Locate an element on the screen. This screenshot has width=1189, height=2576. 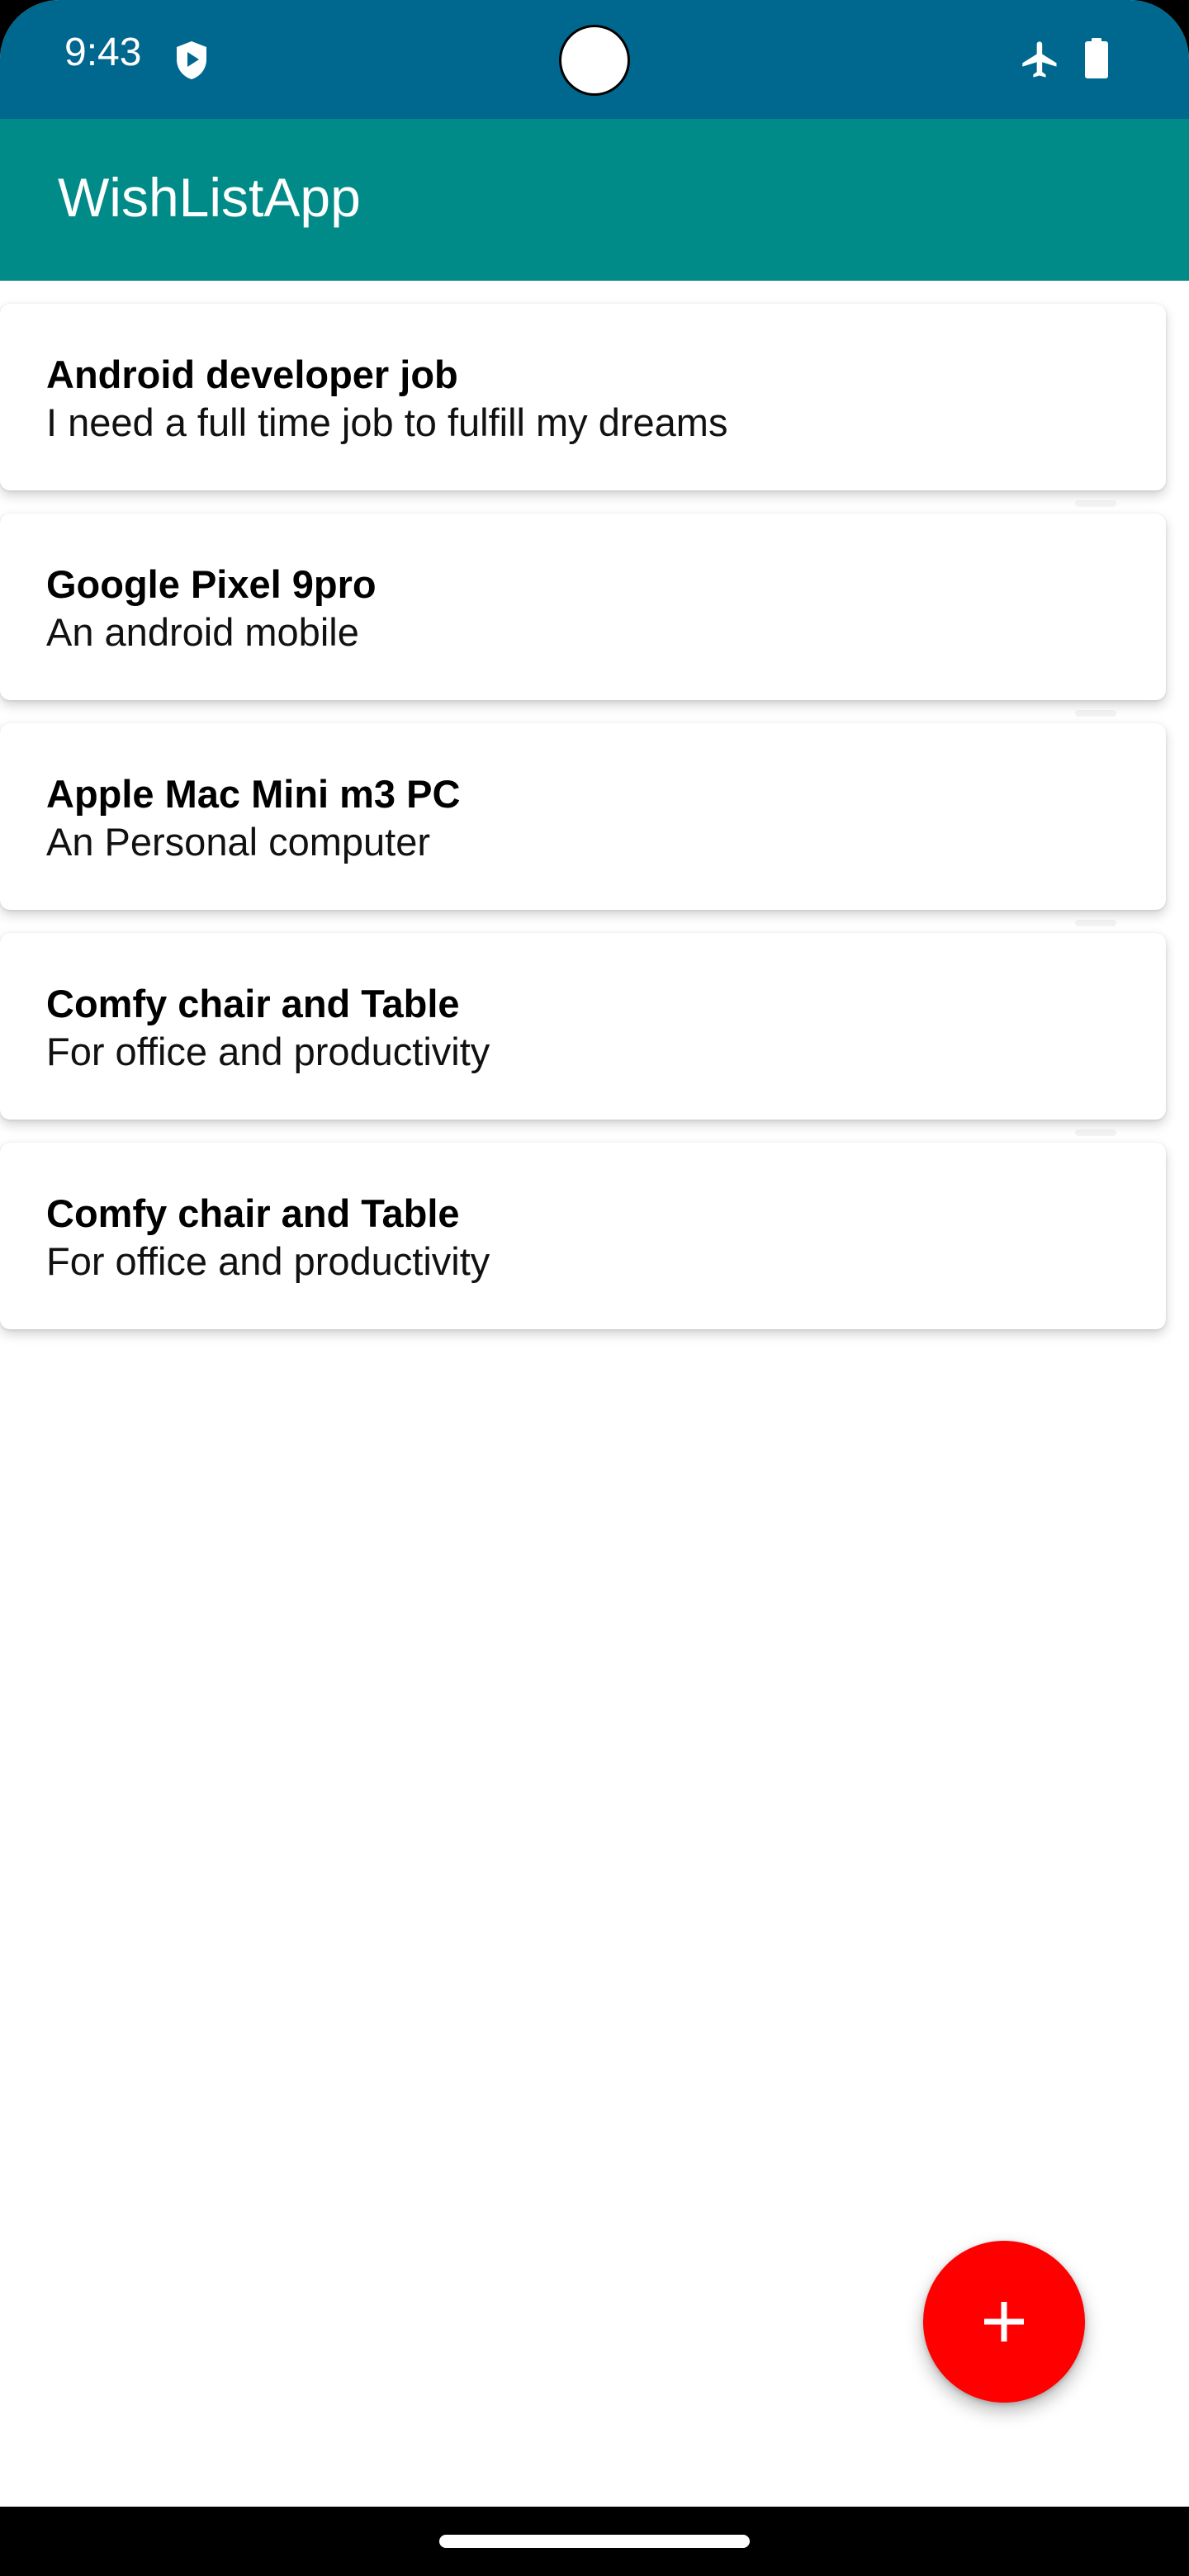
airplane-icon is located at coordinates (1039, 59).